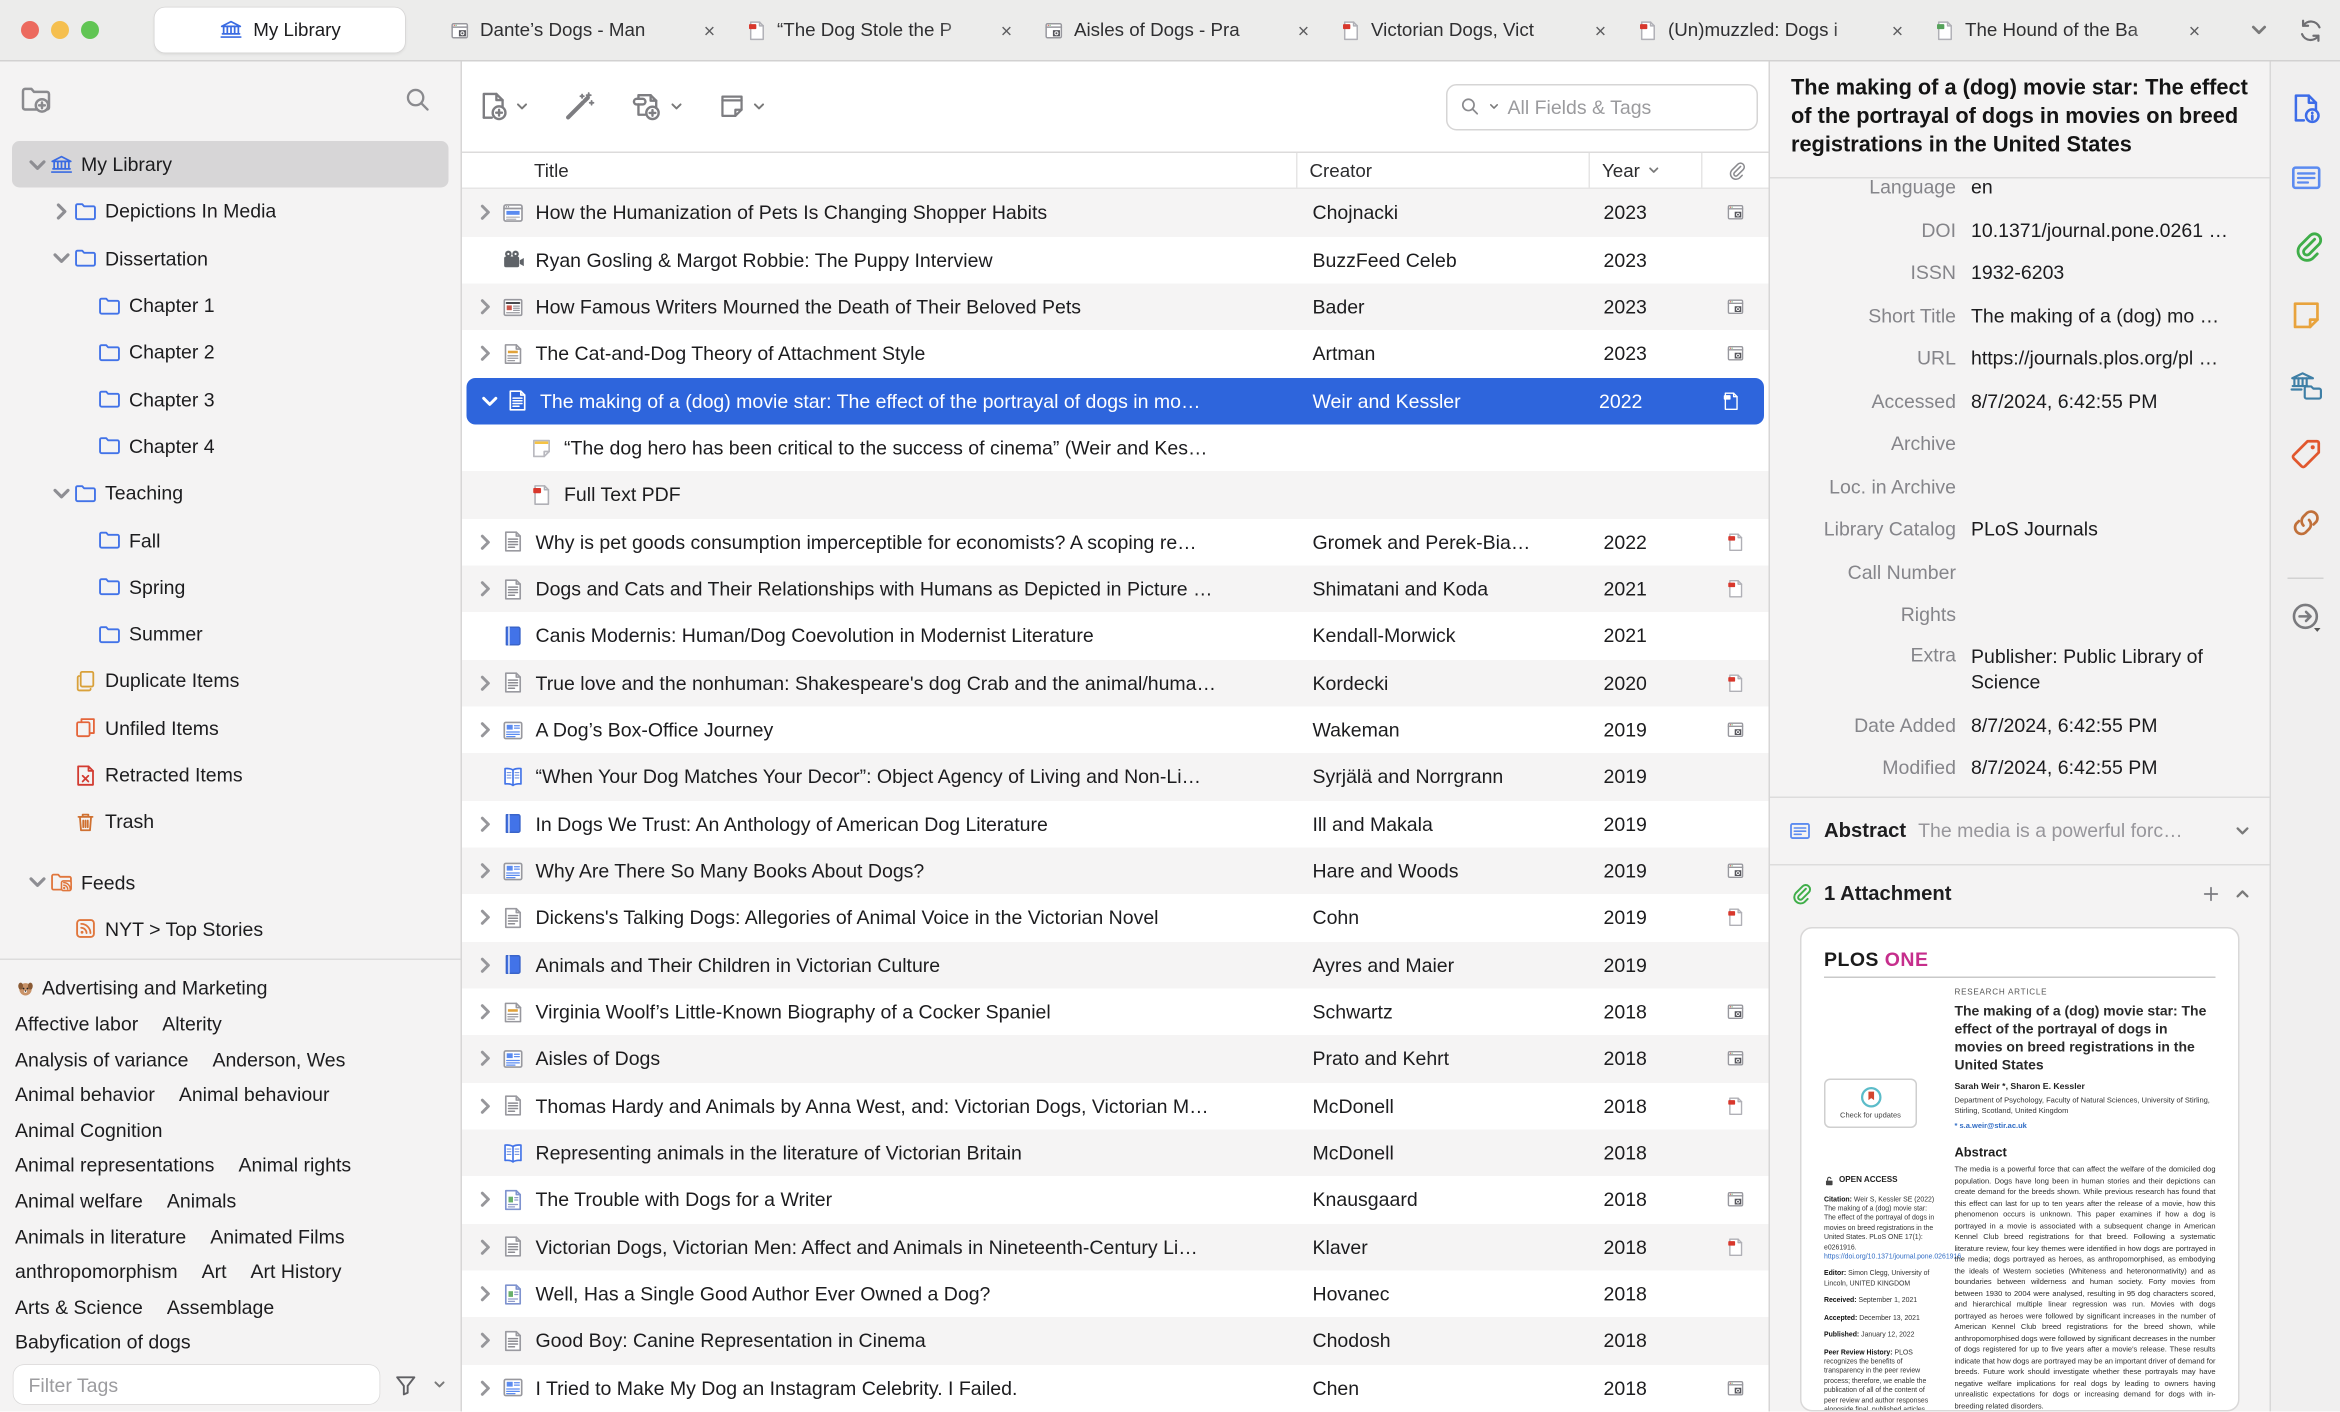 The height and width of the screenshot is (1412, 2340). What do you see at coordinates (101, 1059) in the screenshot?
I see `tag-analysis-of-variance: Analysis of variance` at bounding box center [101, 1059].